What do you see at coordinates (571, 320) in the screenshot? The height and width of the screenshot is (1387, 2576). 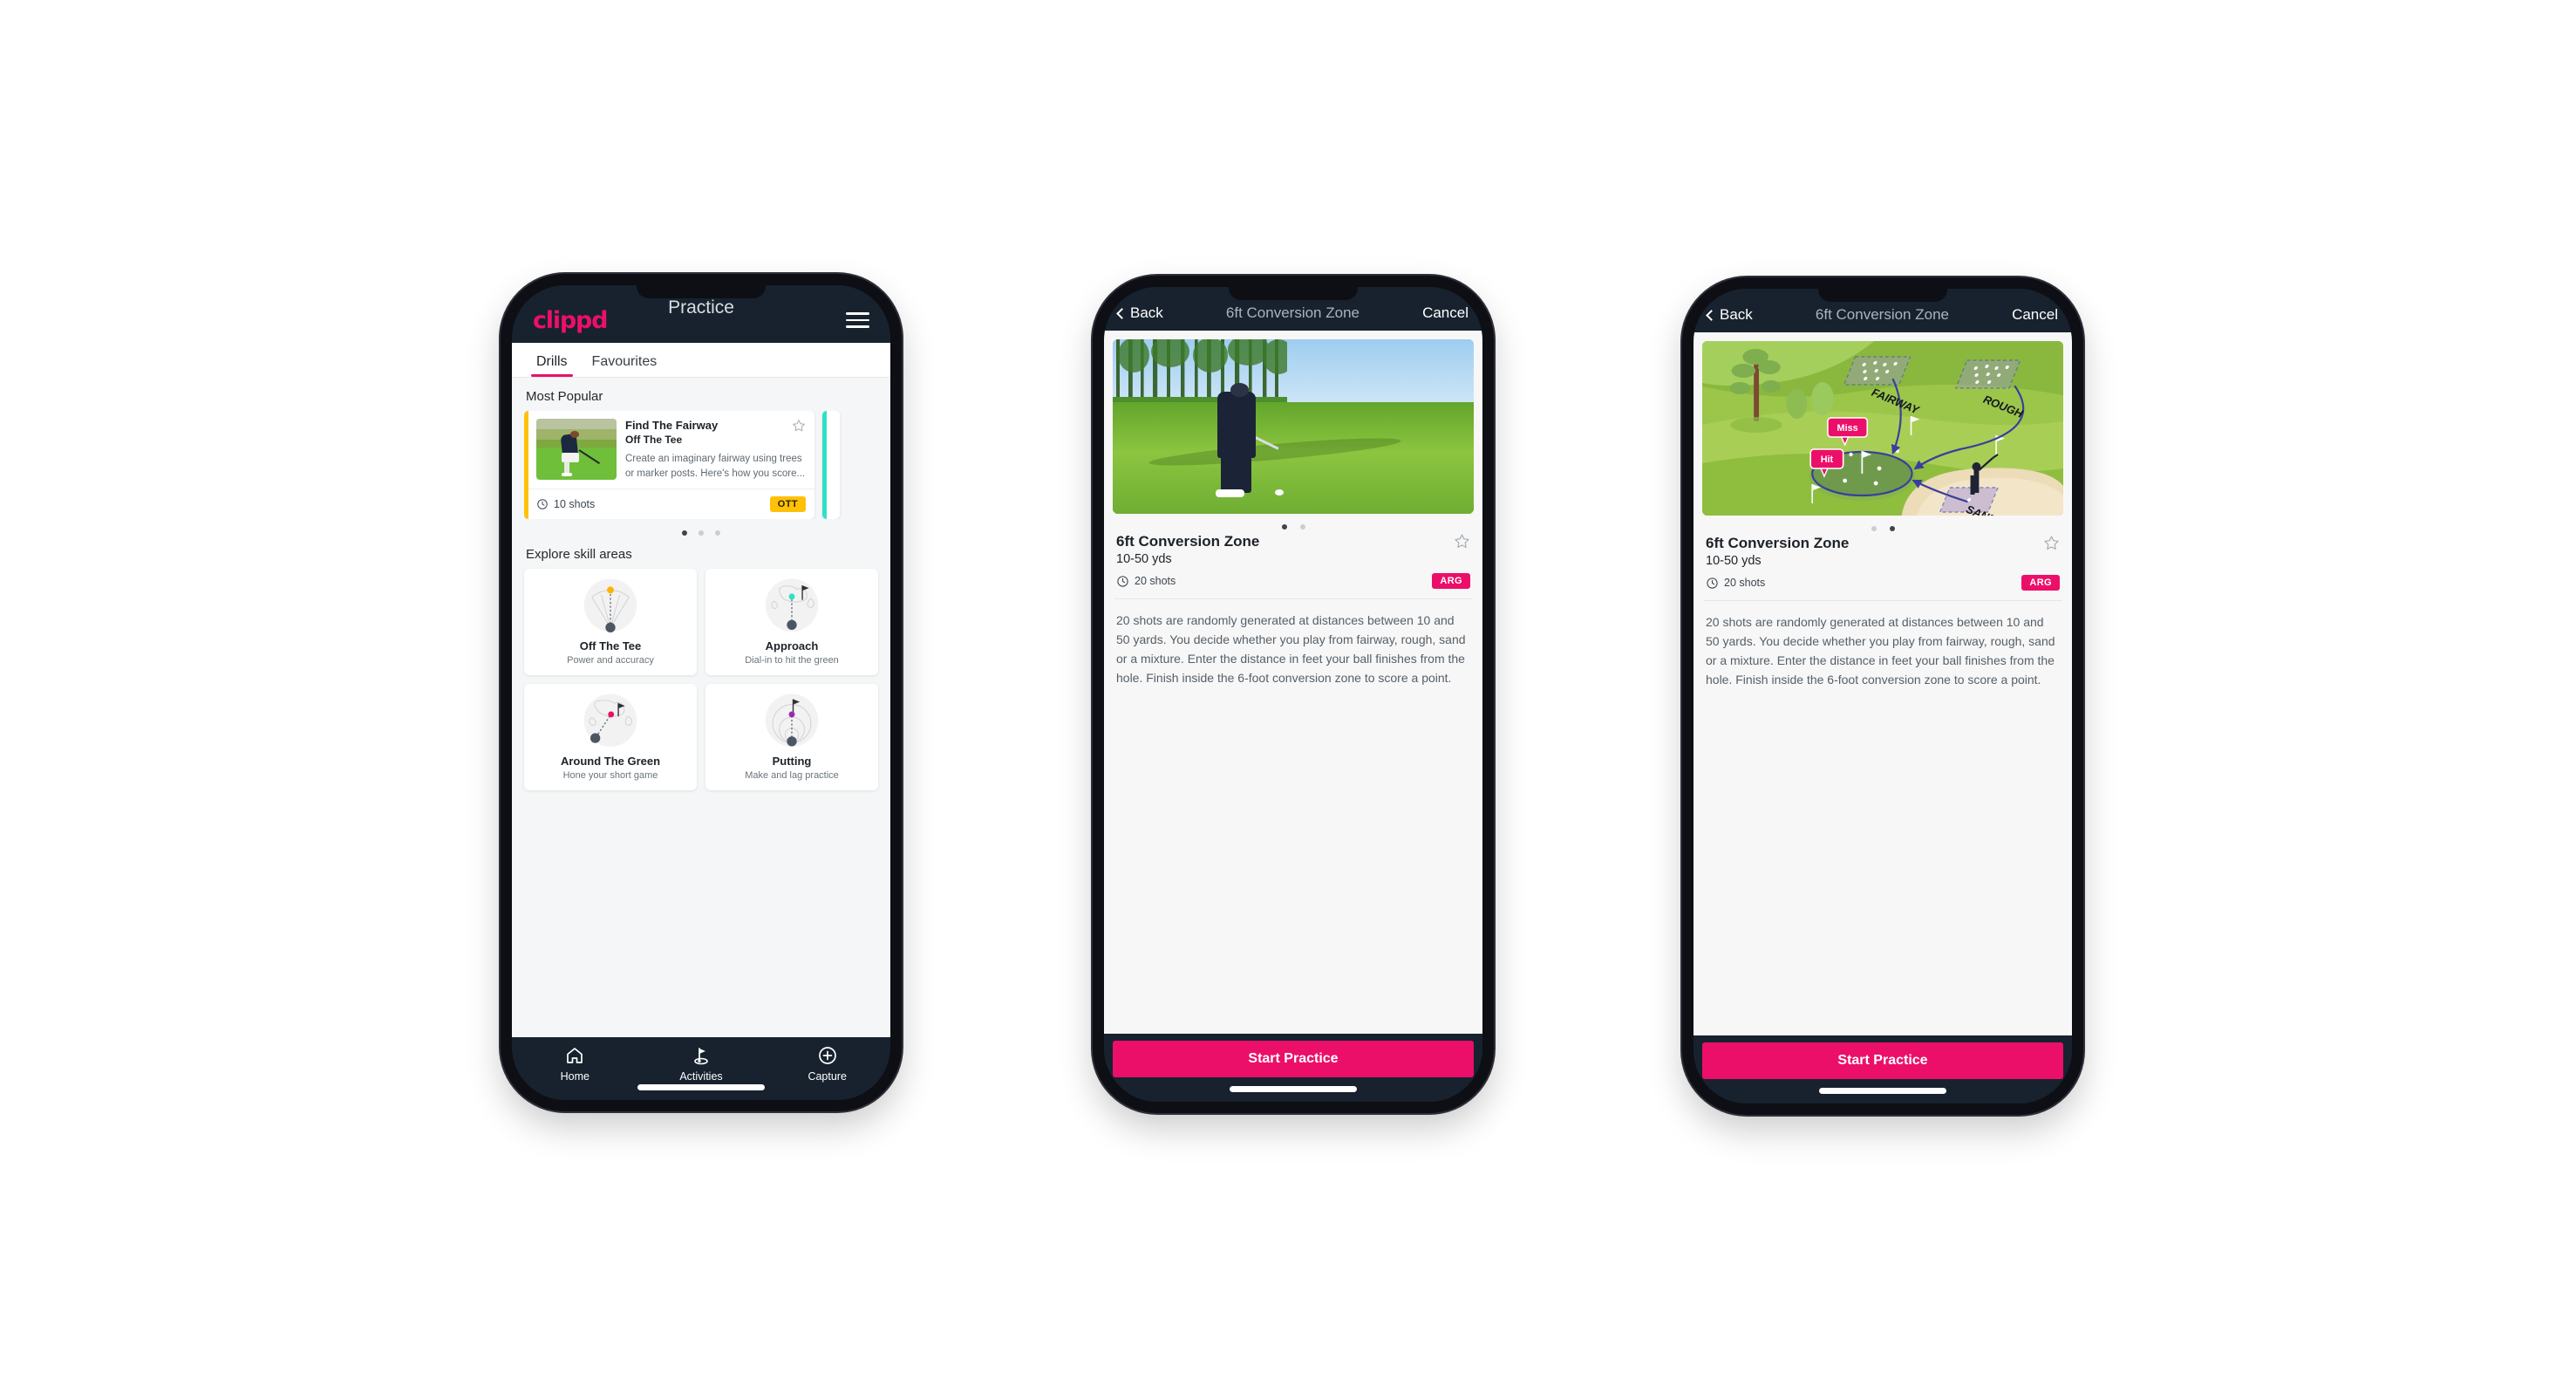 I see `clippd-logo: clippd` at bounding box center [571, 320].